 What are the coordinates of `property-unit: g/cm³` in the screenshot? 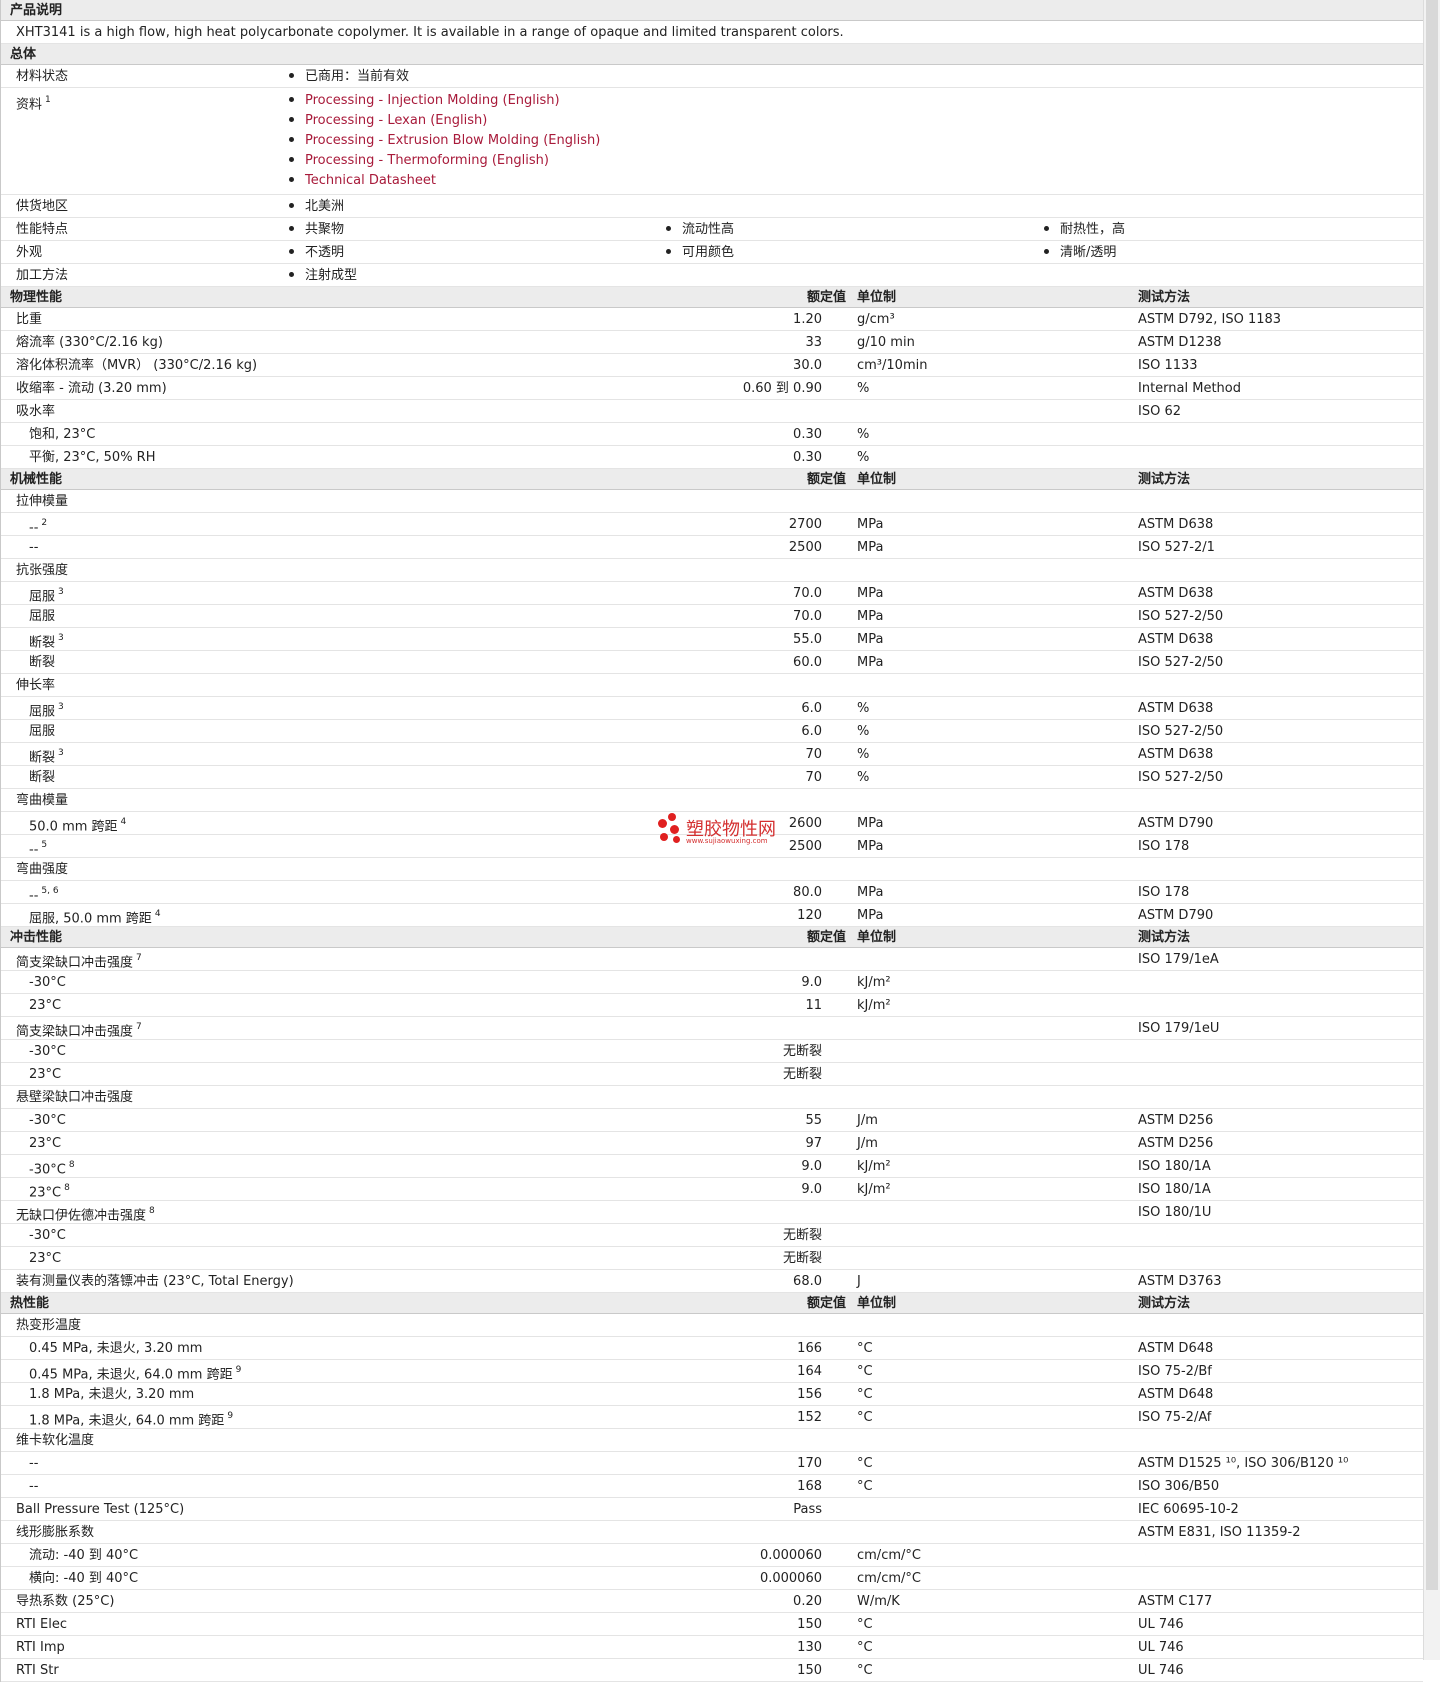 It's located at (876, 319).